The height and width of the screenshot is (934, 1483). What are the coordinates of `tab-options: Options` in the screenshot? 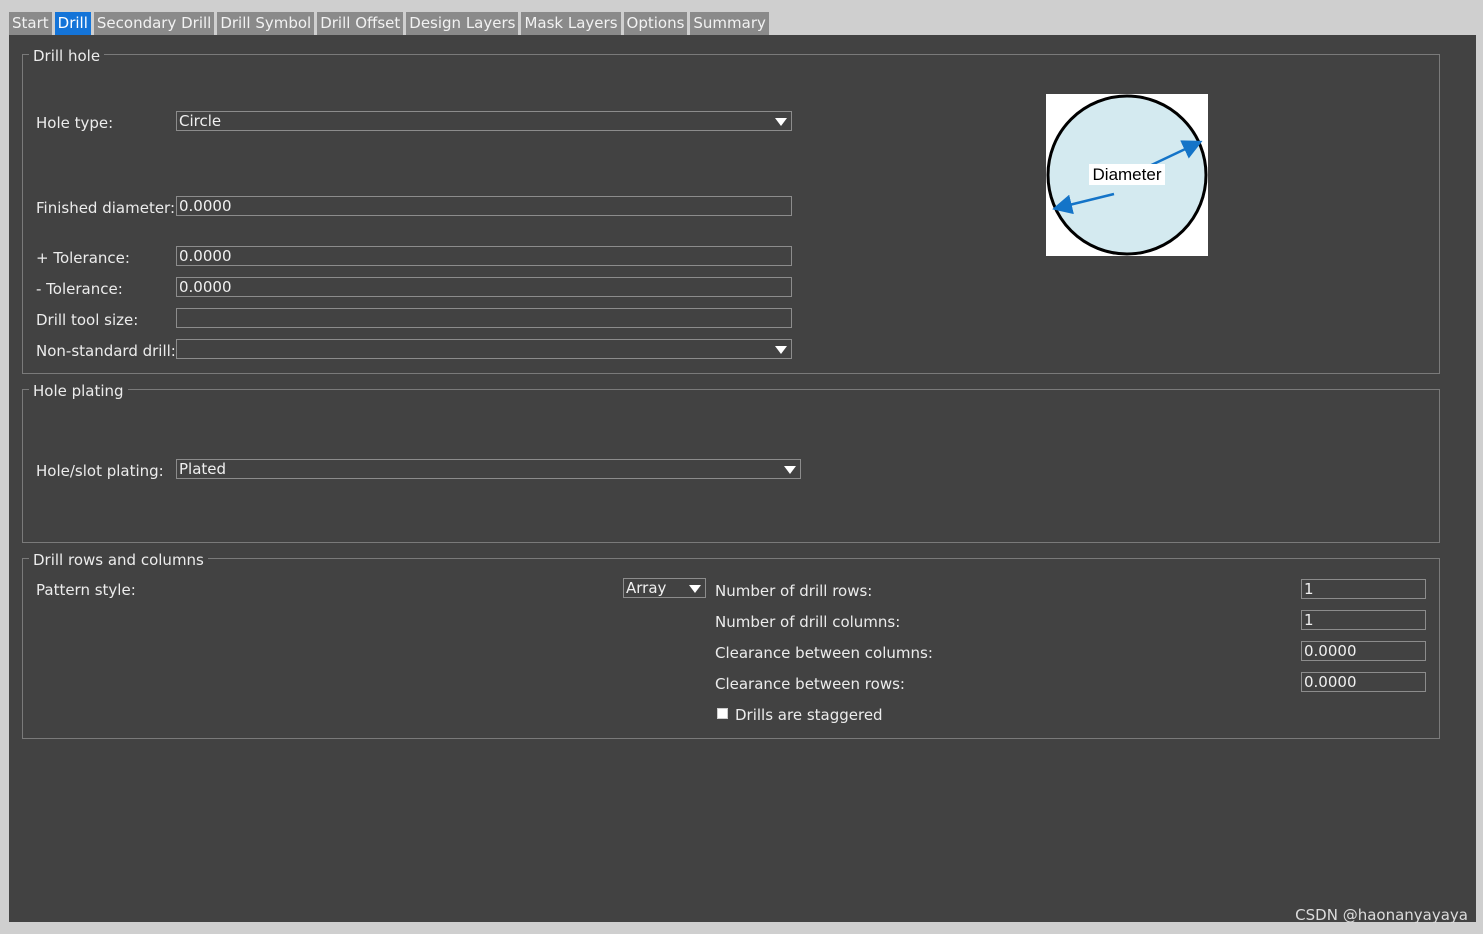 It's located at (655, 23).